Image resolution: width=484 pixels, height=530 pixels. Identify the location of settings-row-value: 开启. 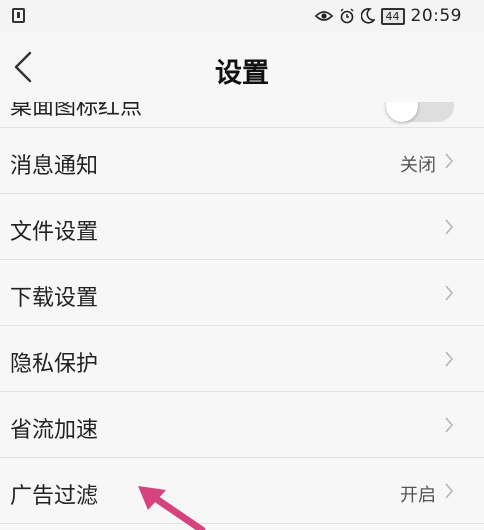
(418, 495).